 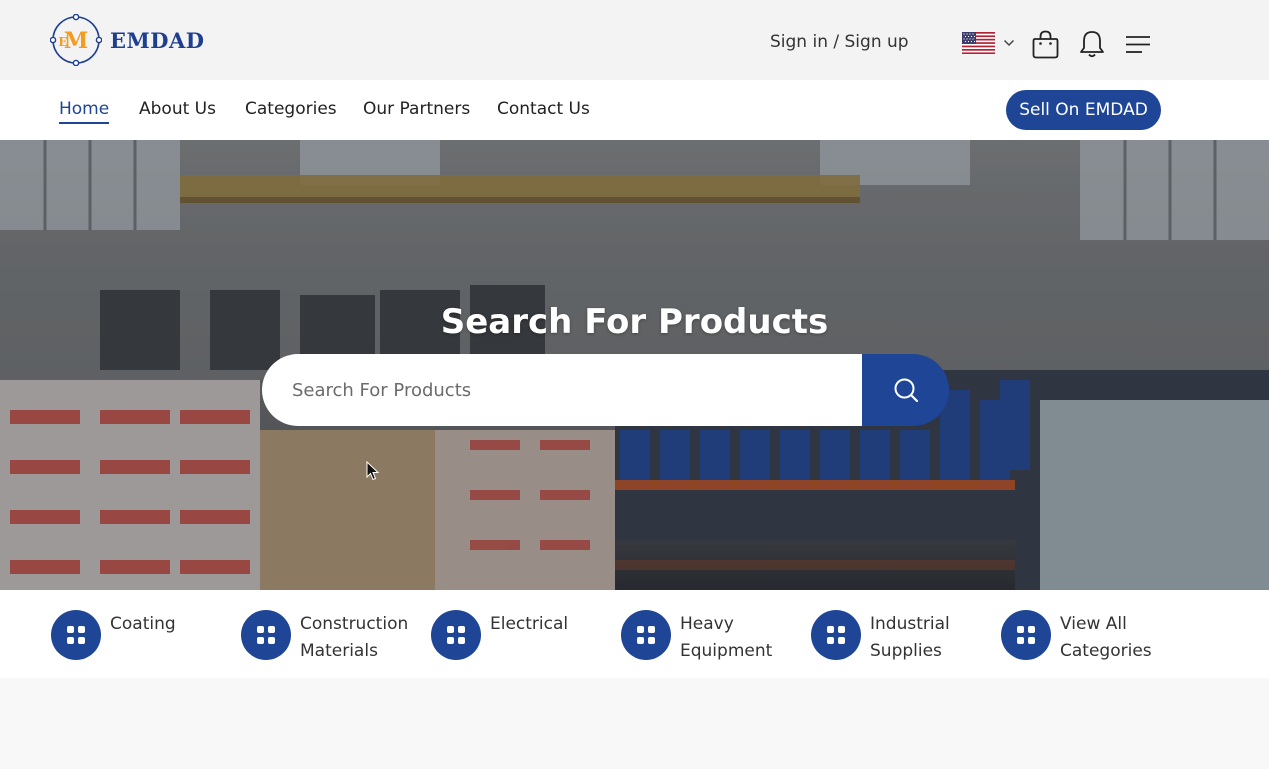 I want to click on category-label: Electrical, so click(x=529, y=624).